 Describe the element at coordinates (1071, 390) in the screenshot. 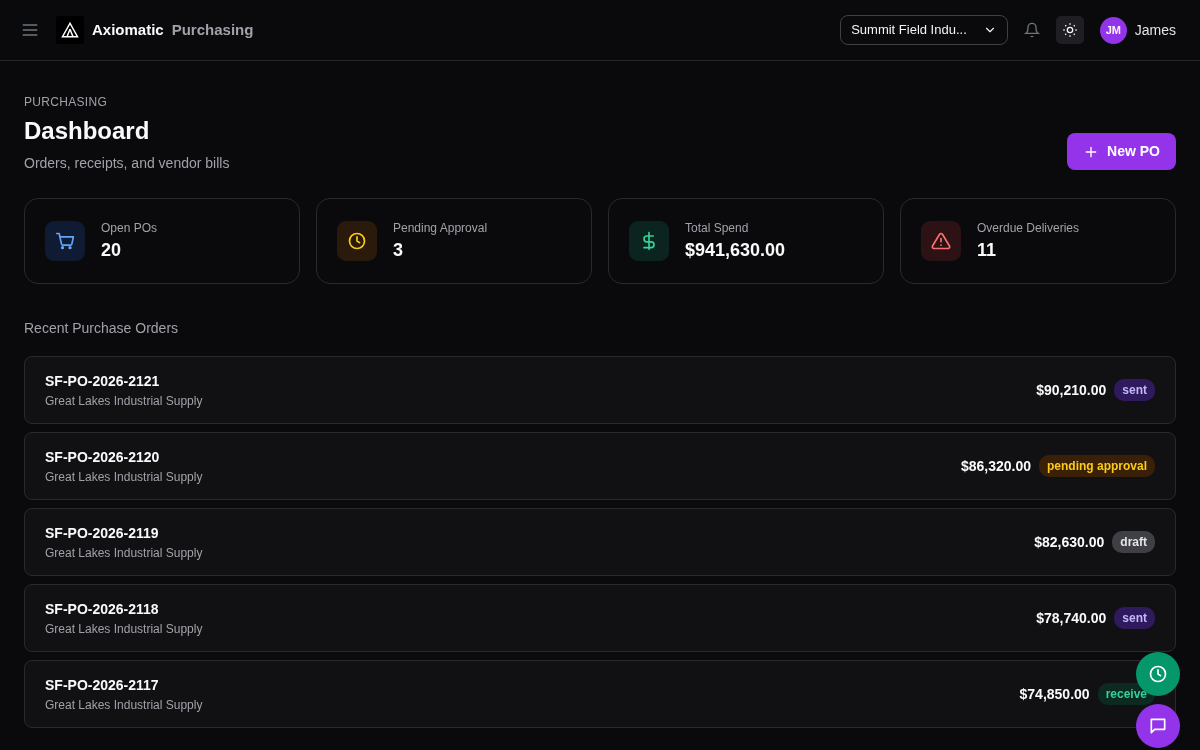

I see `order-amount: $90,210.00` at that location.